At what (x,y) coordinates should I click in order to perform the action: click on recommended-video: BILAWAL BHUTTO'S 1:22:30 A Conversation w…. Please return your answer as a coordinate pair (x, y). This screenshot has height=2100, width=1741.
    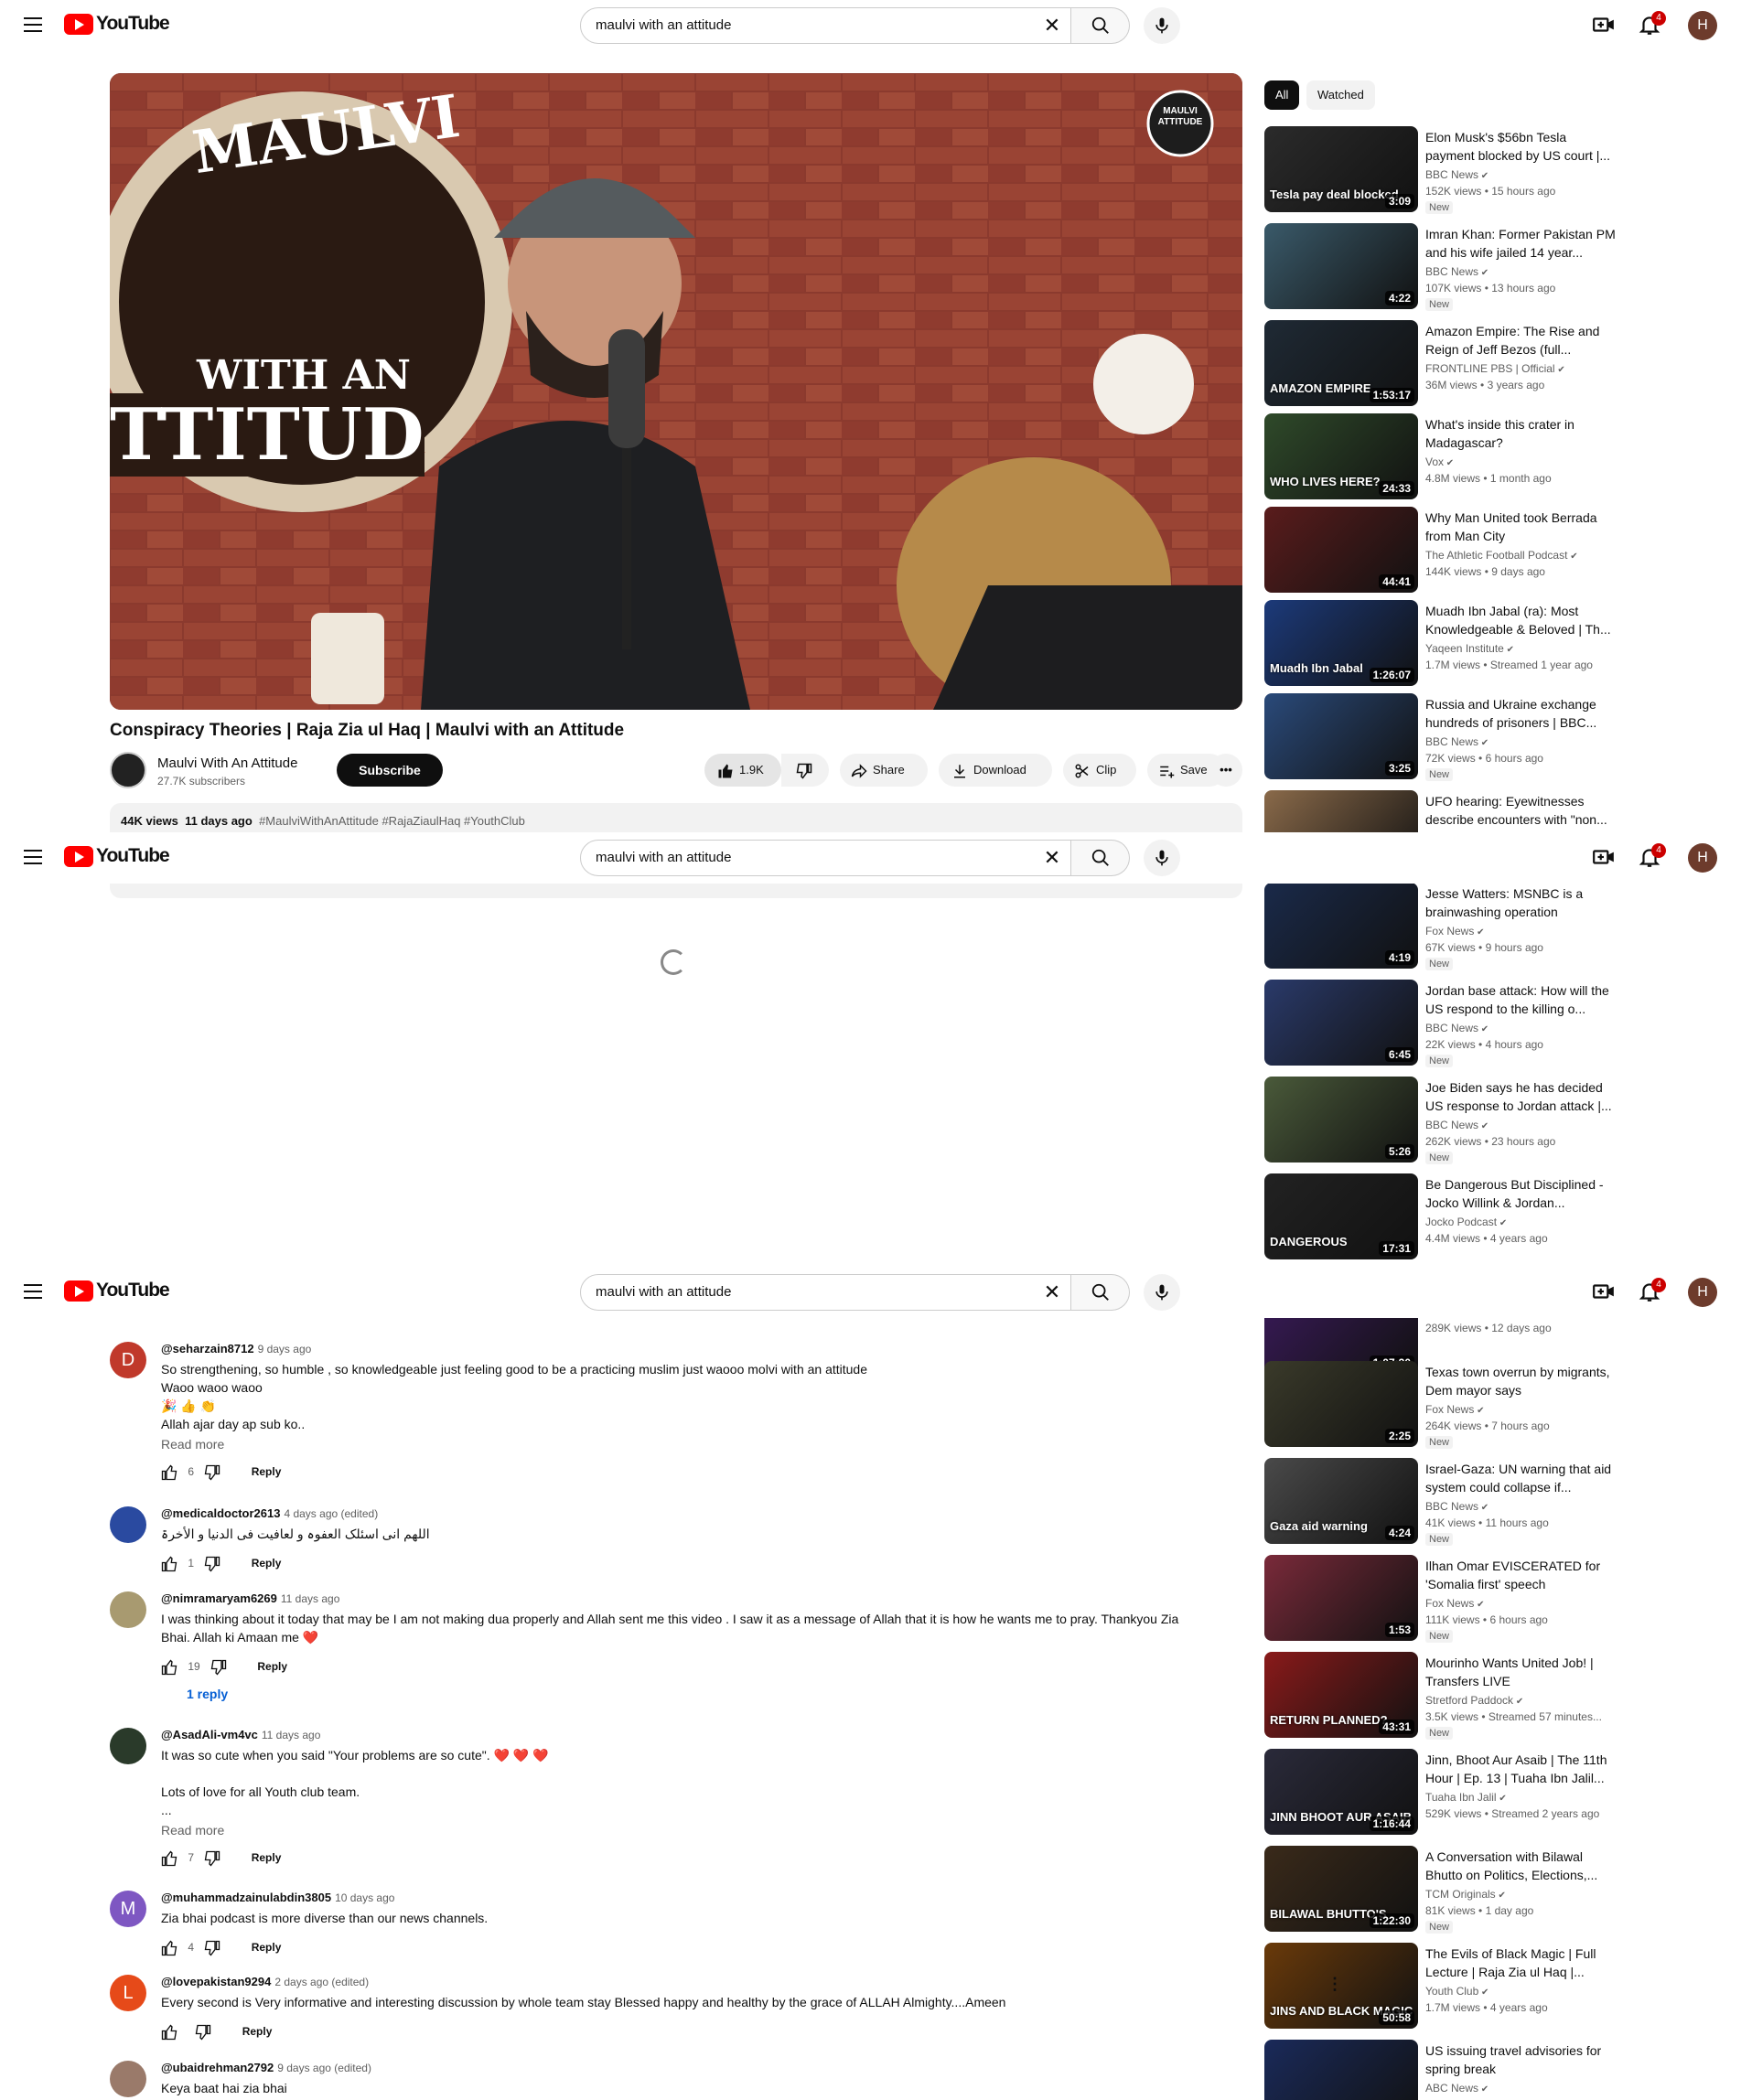
    Looking at the image, I should click on (1493, 1890).